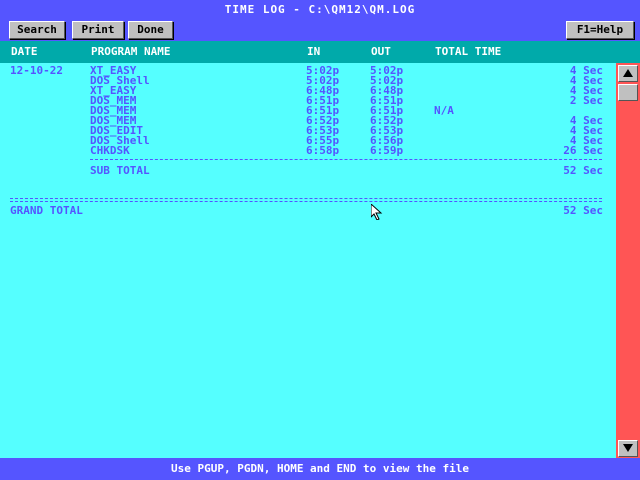 The width and height of the screenshot is (640, 480). What do you see at coordinates (110, 150) in the screenshot?
I see `program-name: CHKDSK` at bounding box center [110, 150].